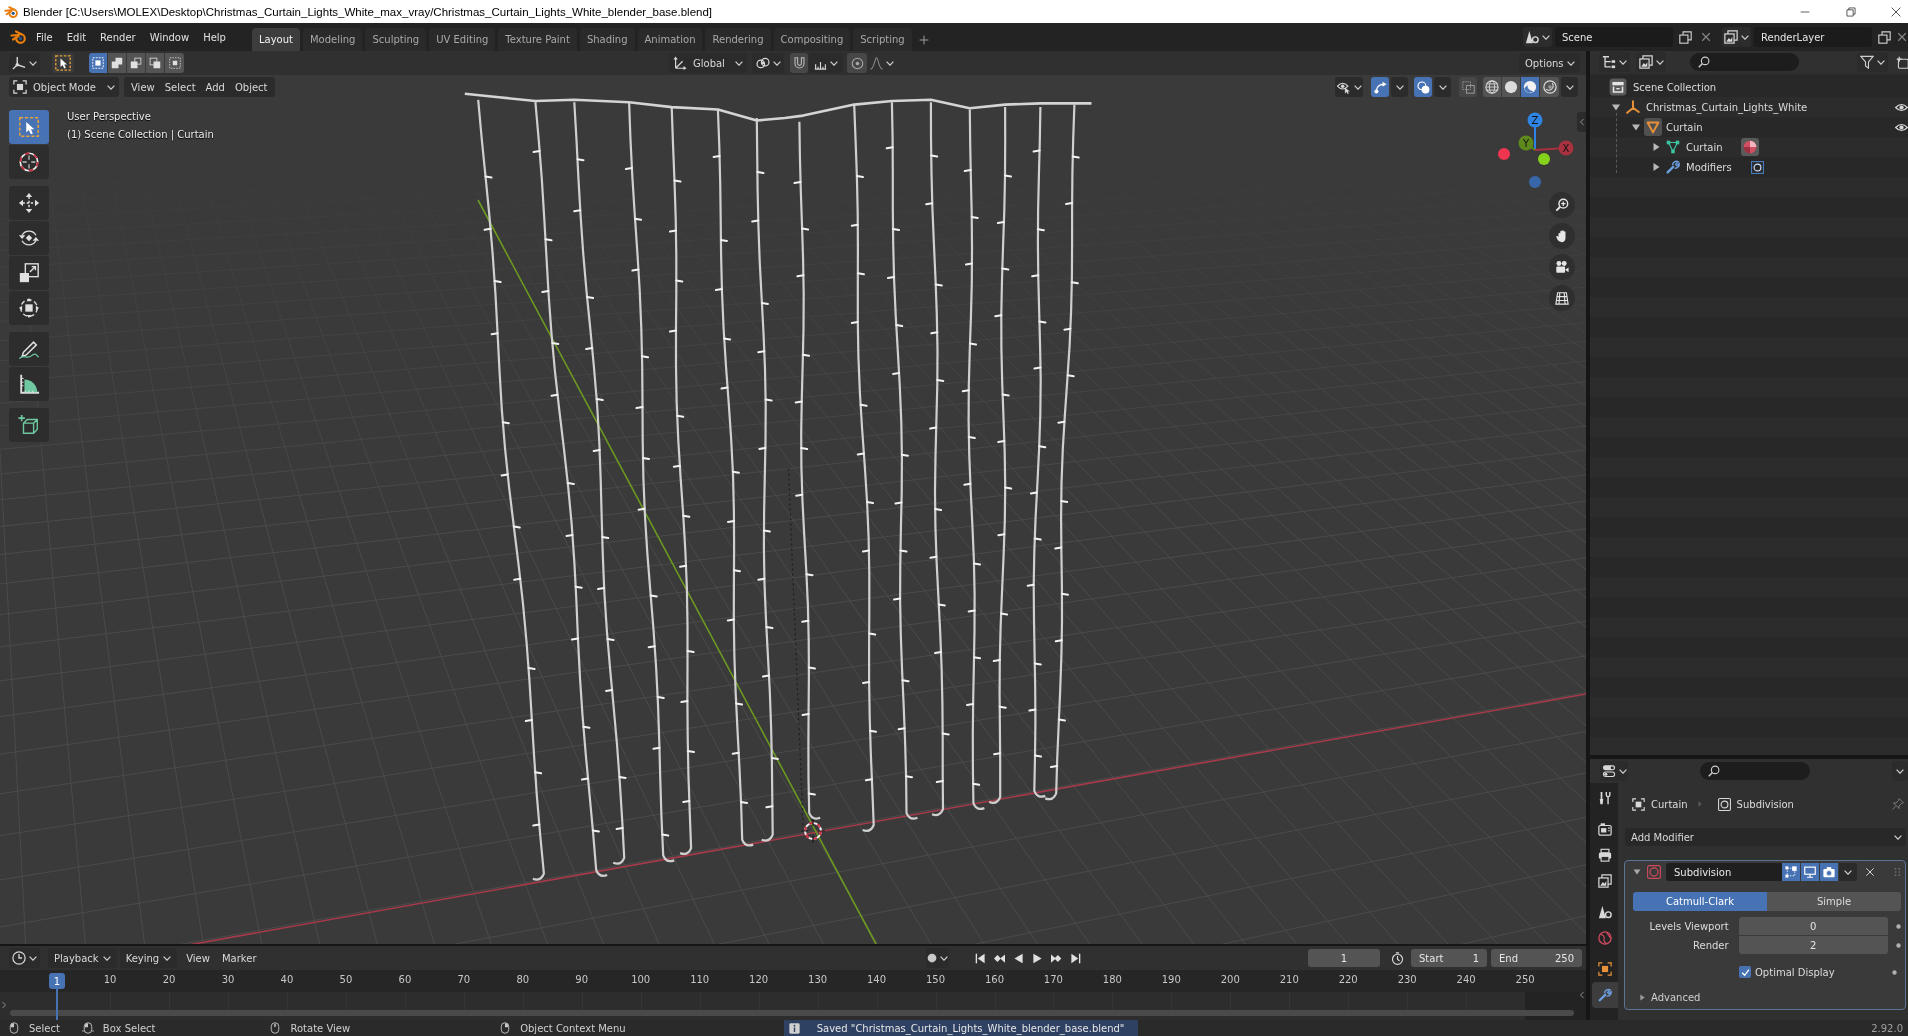 The image size is (1908, 1036). Describe the element at coordinates (1834, 901) in the screenshot. I see `subdivision-type-button: Simple` at that location.